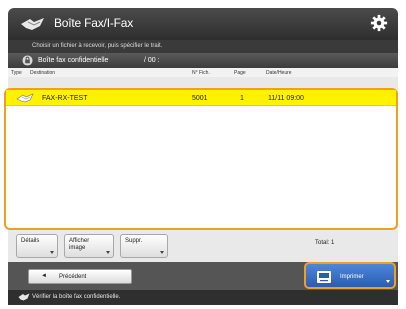  I want to click on status-bar: Vérifier la boîte fax confidentielle., so click(203, 297).